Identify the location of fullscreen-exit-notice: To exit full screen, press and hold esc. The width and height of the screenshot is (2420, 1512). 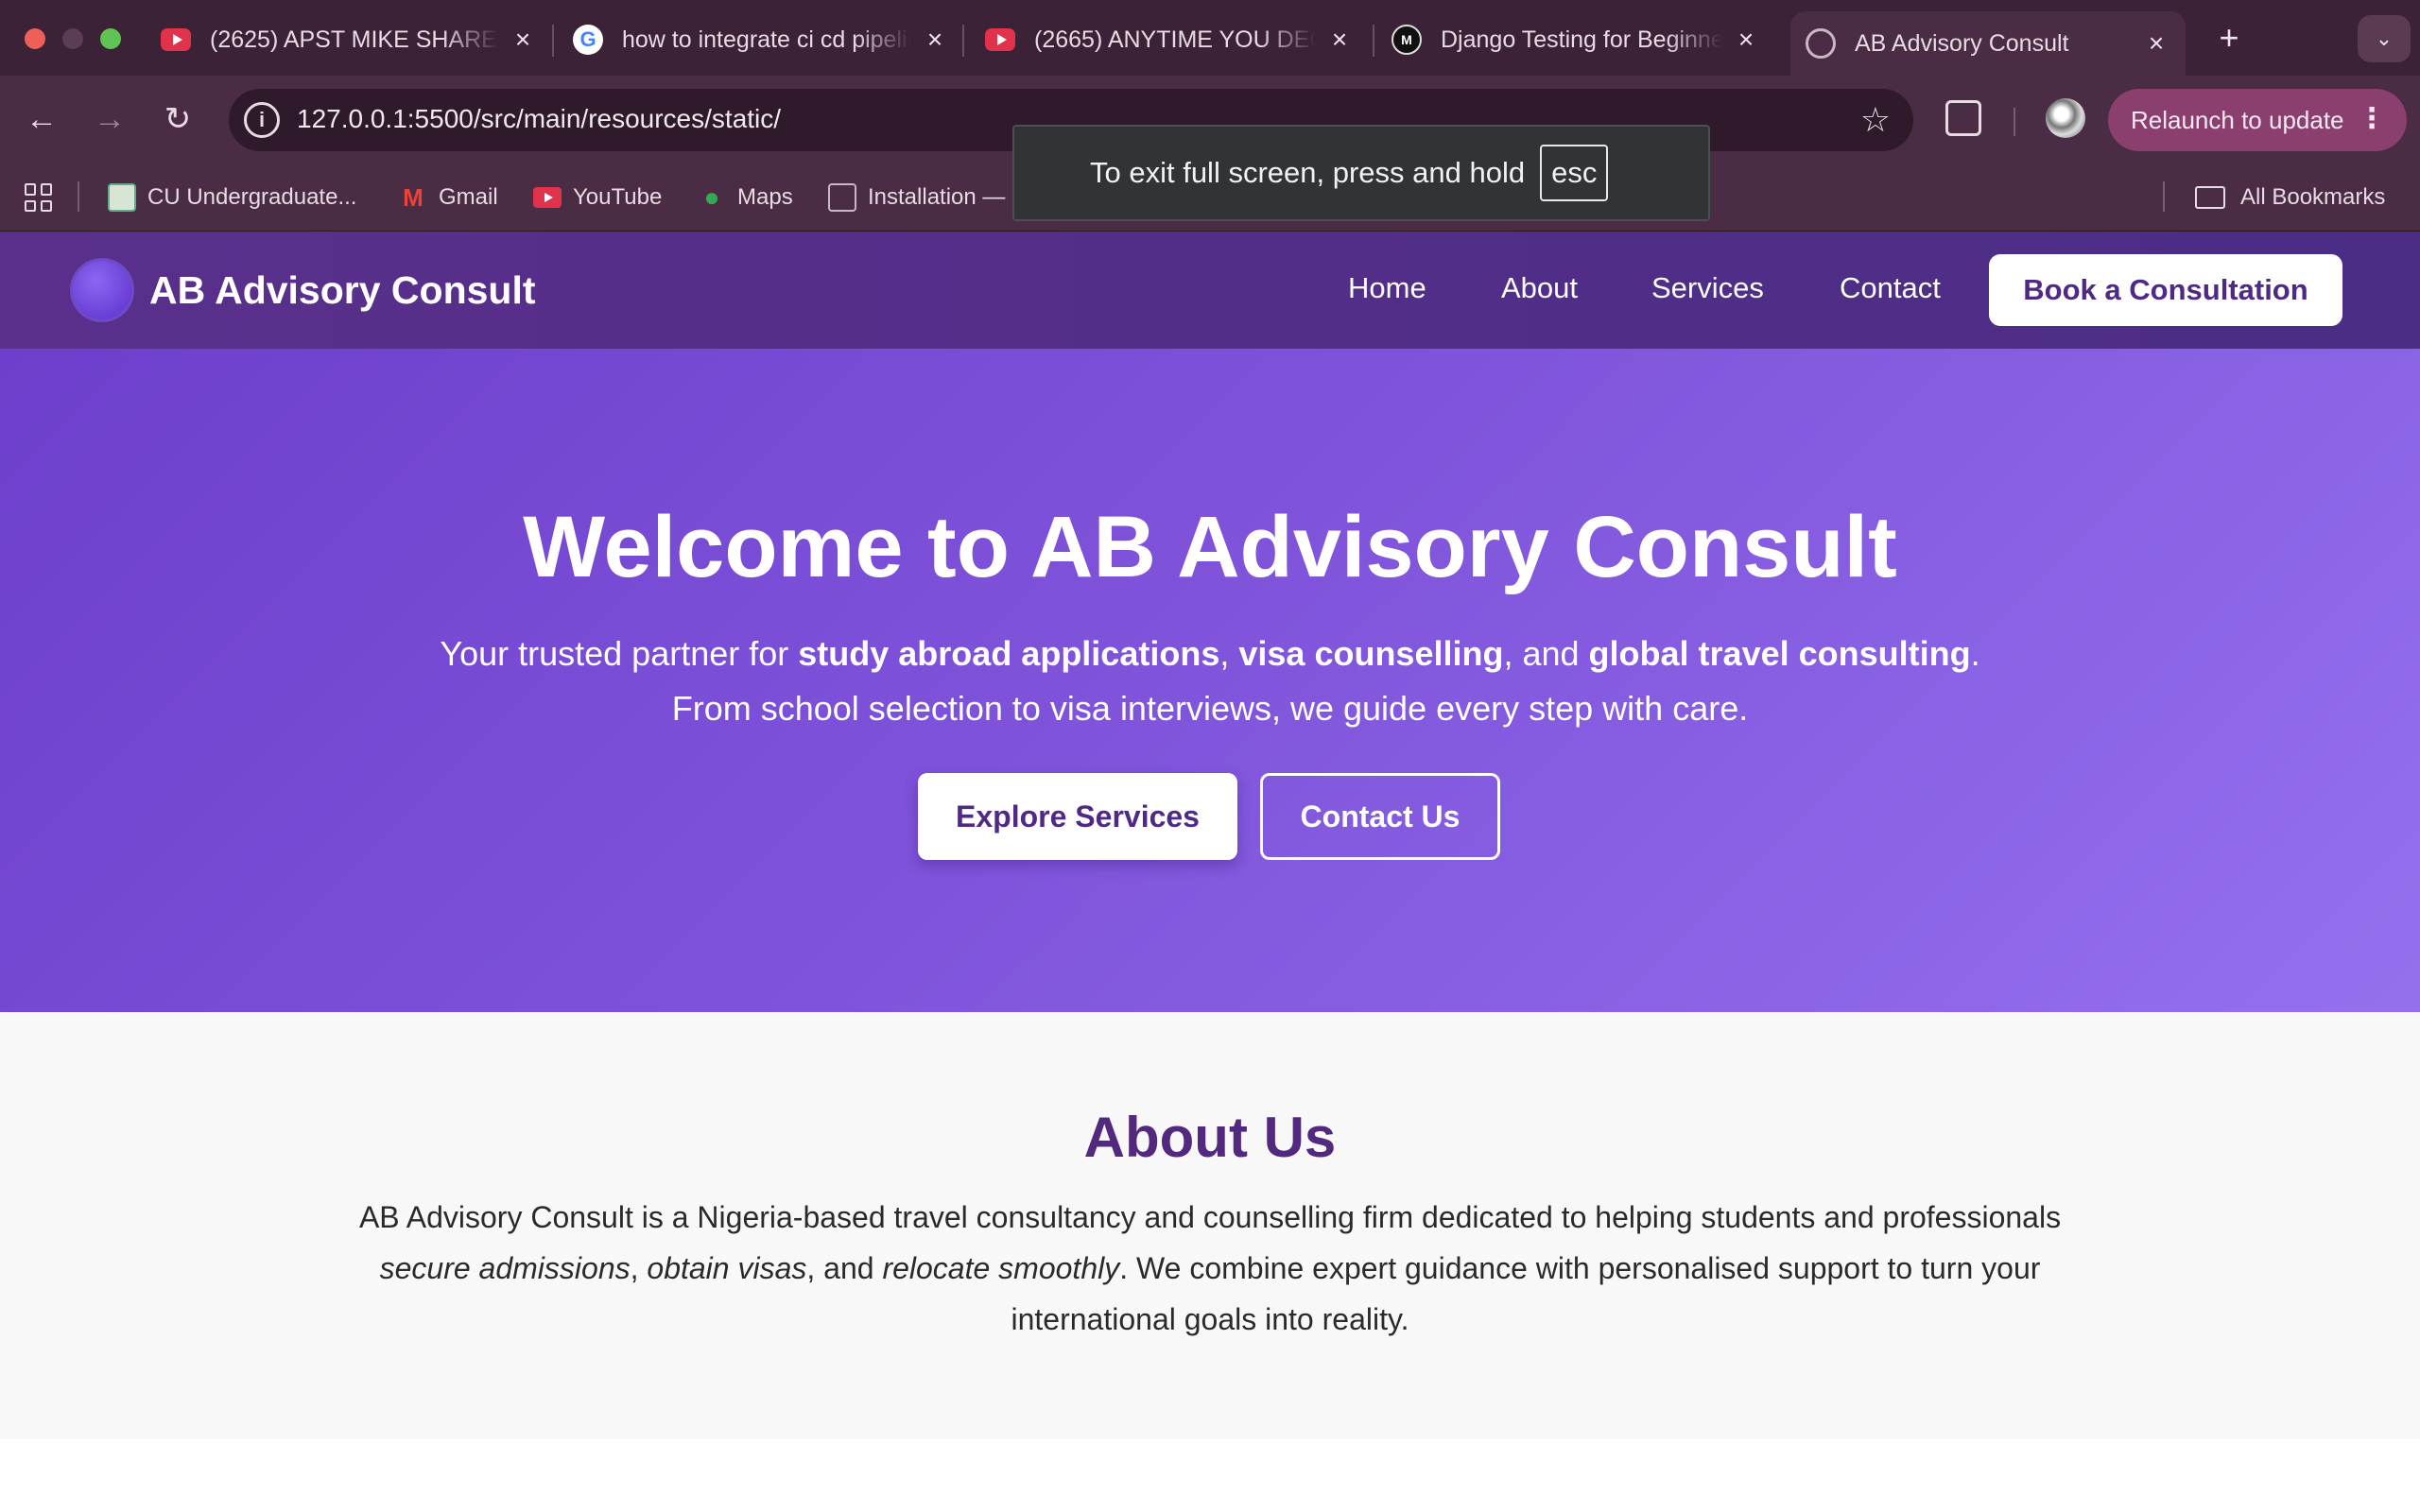
(1361, 173).